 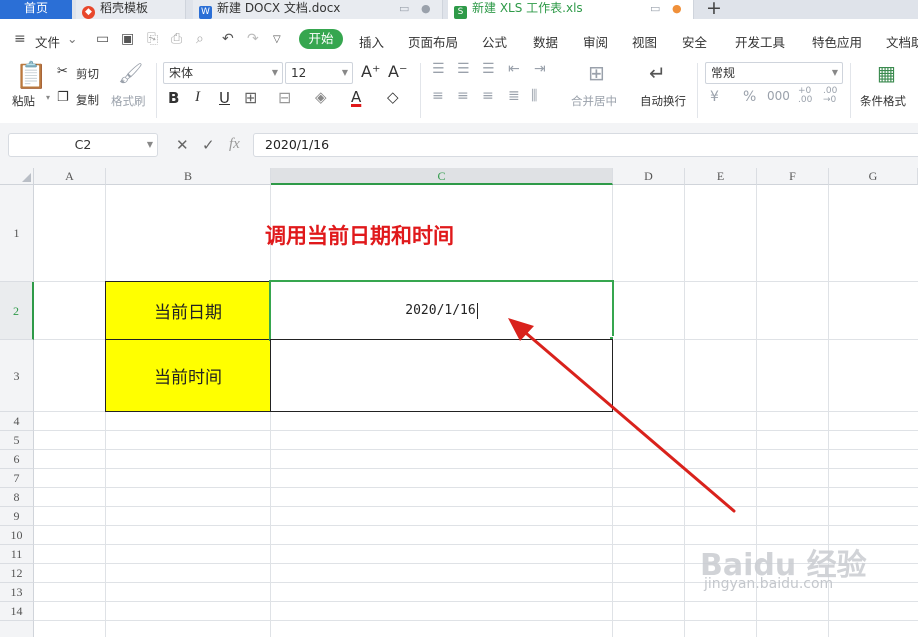 What do you see at coordinates (173, 98) in the screenshot?
I see `bold-icon: B` at bounding box center [173, 98].